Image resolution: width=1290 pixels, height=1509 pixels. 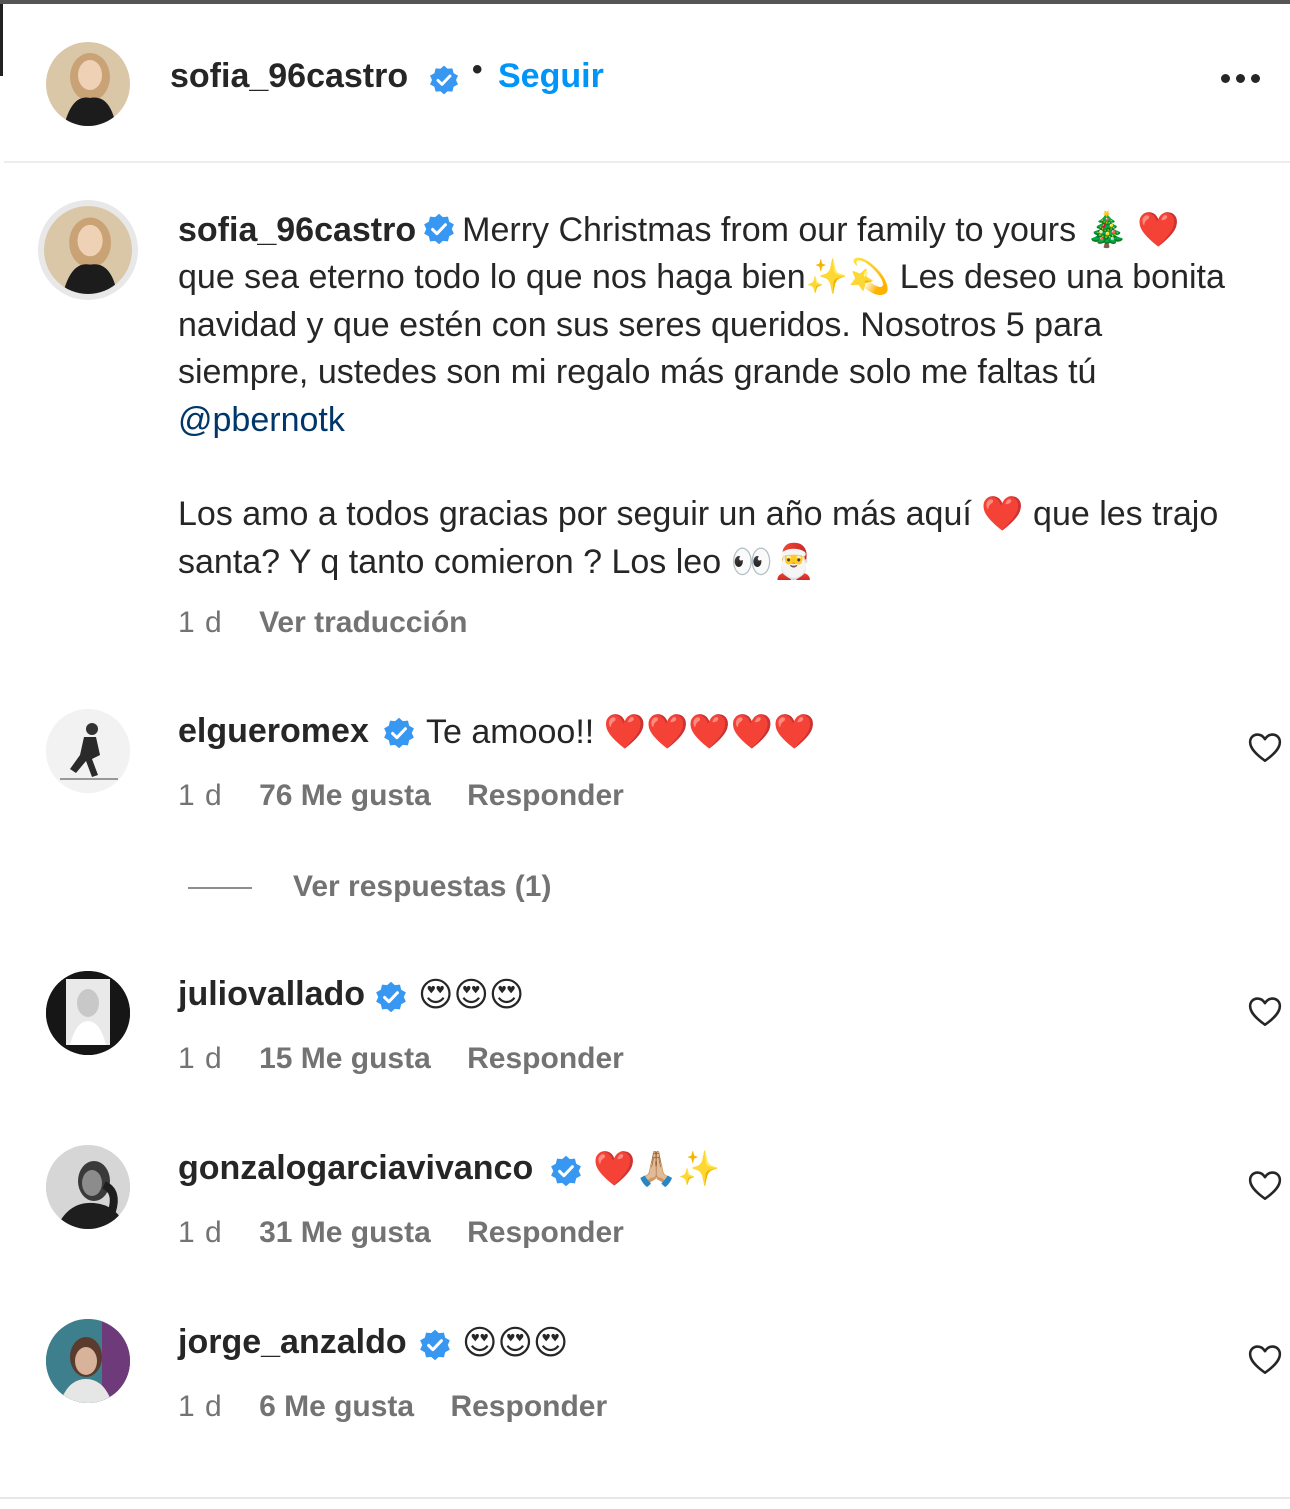 What do you see at coordinates (345, 1058) in the screenshot?
I see `comment-likes: 15 Me gusta` at bounding box center [345, 1058].